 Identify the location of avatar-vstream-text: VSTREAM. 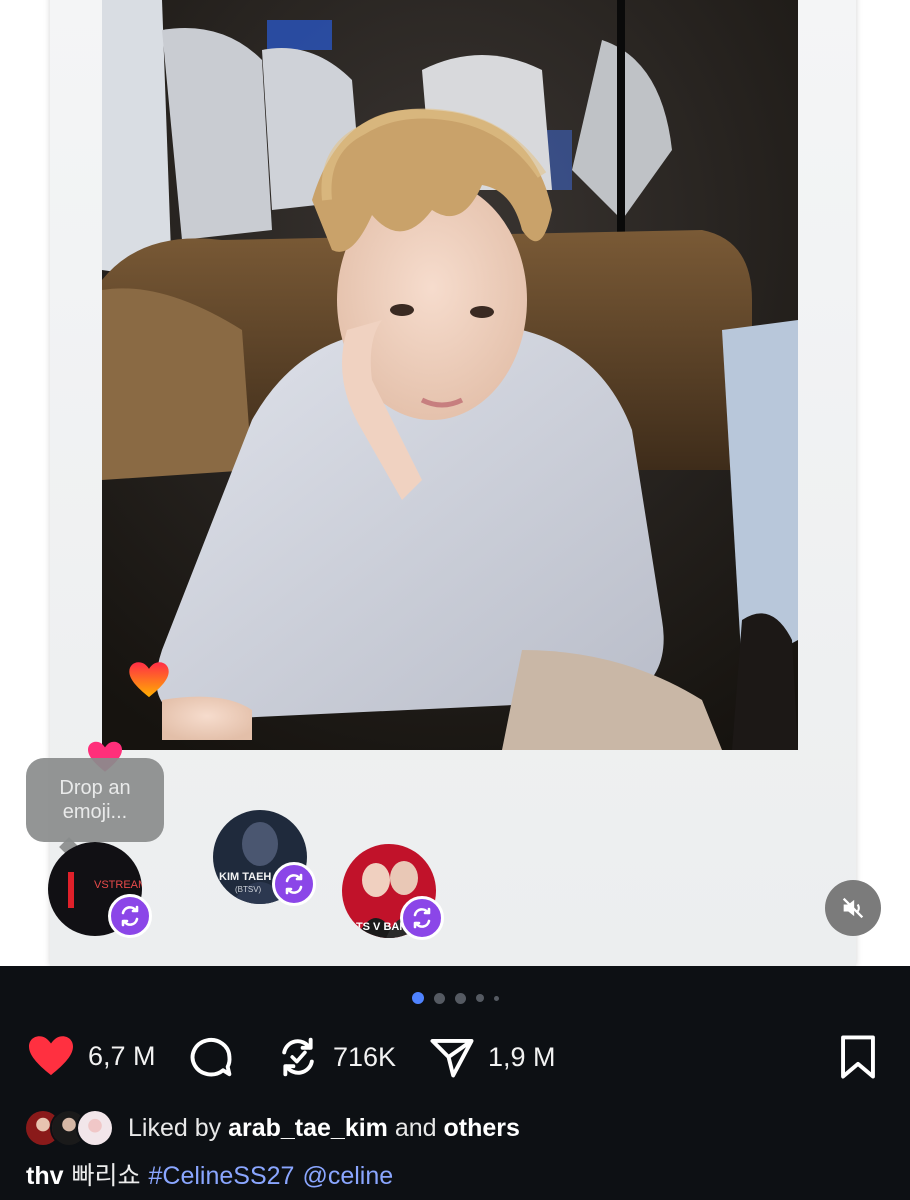
(118, 885).